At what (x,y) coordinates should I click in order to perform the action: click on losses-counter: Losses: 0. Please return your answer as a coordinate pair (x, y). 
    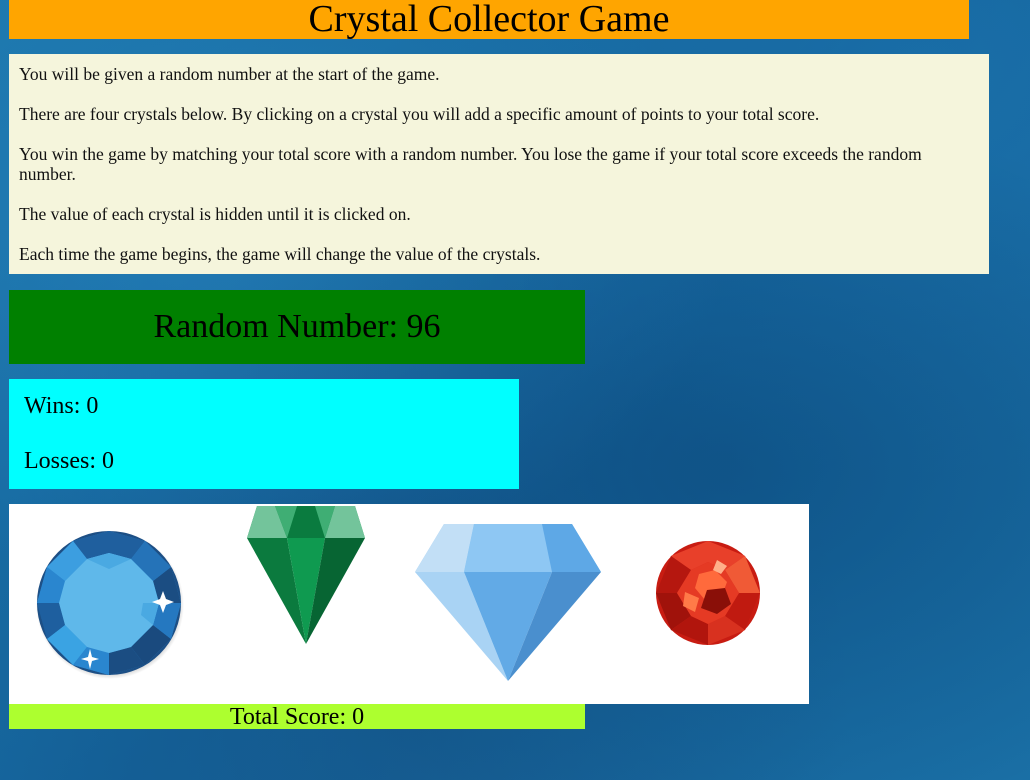
    Looking at the image, I should click on (69, 461).